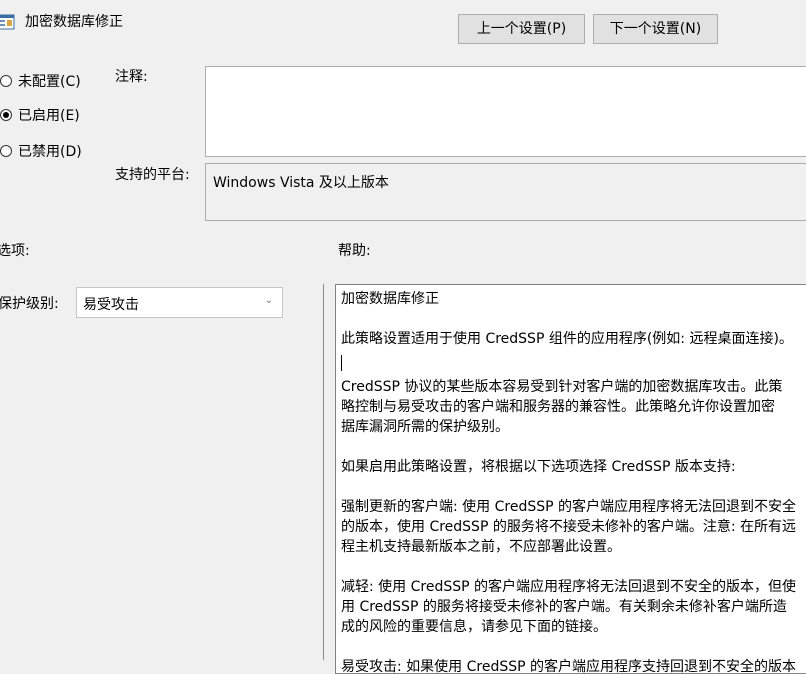 The height and width of the screenshot is (674, 806). What do you see at coordinates (7, 22) in the screenshot?
I see `policy-settings-icon` at bounding box center [7, 22].